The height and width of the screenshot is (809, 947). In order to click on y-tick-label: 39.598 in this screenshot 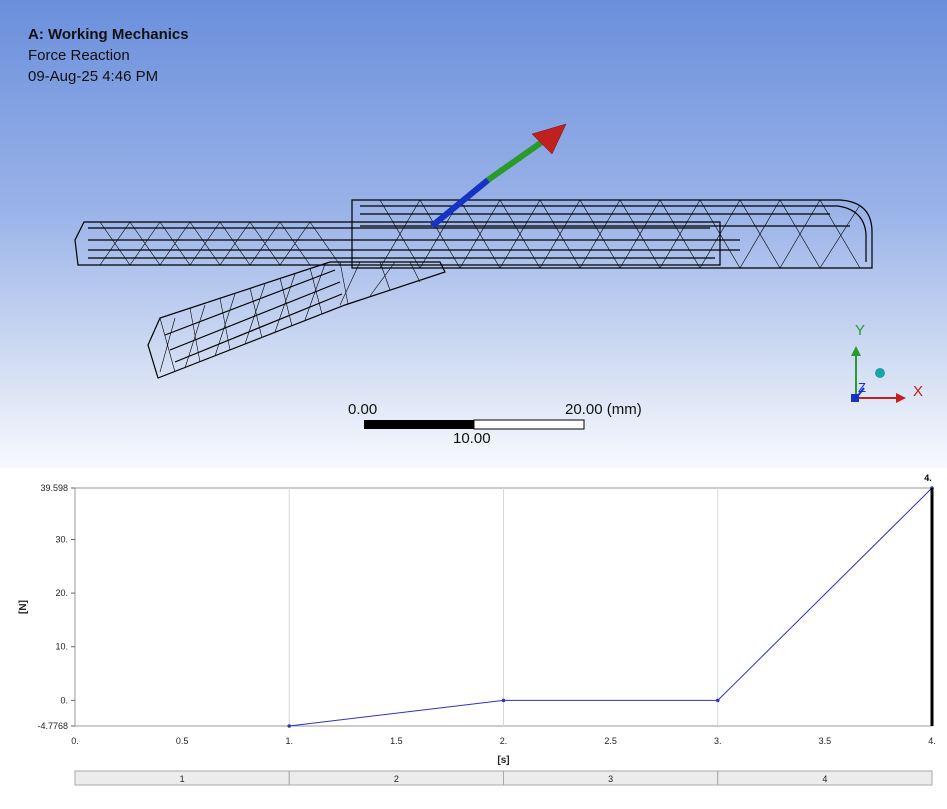, I will do `click(54, 488)`.